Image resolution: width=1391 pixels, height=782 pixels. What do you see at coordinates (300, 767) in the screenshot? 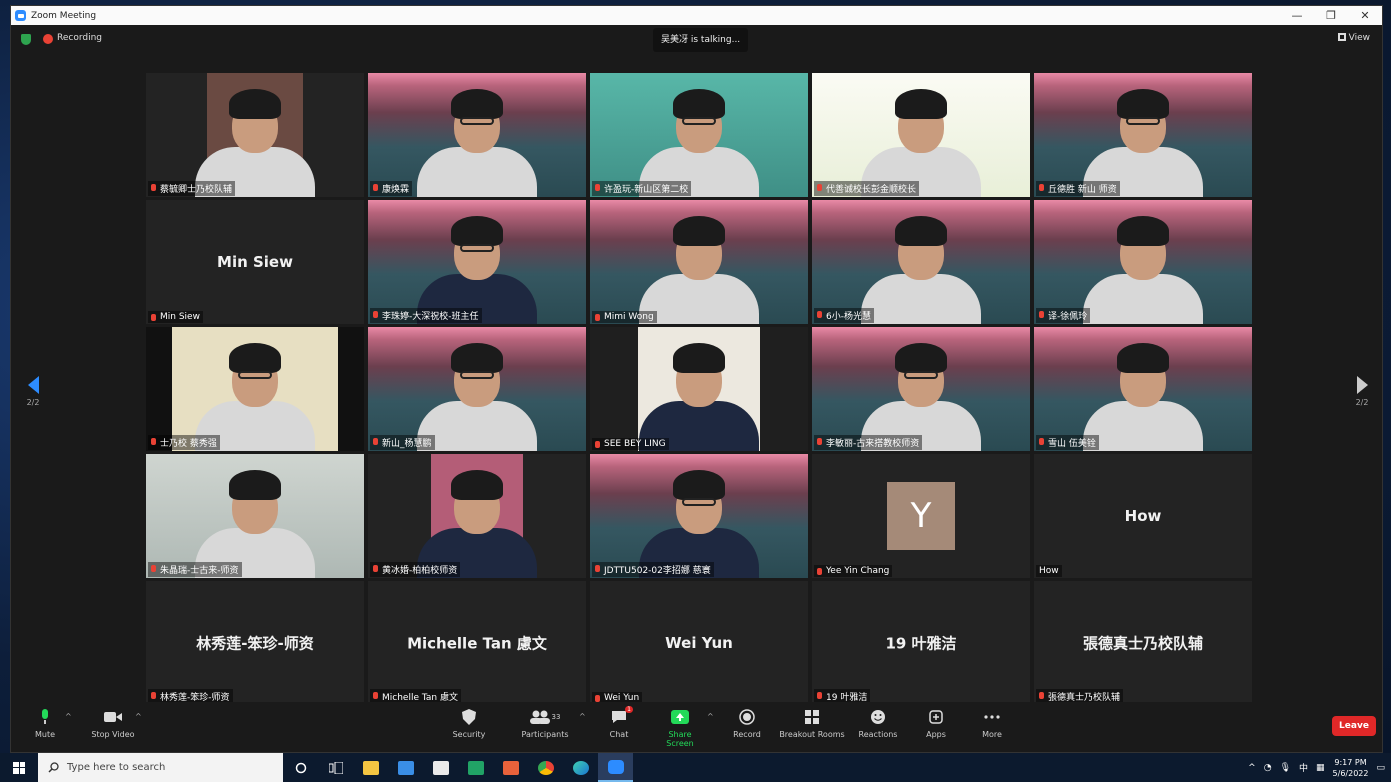
I see `cortana-button` at bounding box center [300, 767].